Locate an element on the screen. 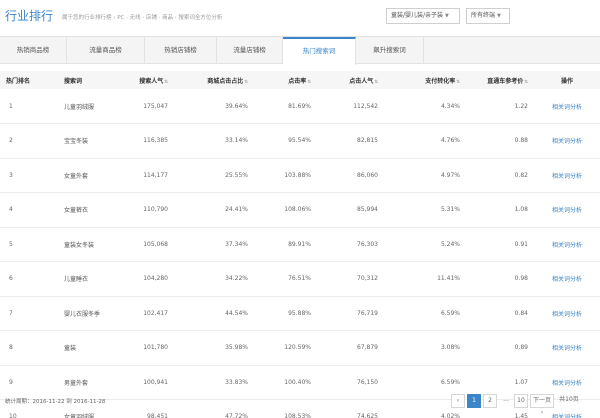 The width and height of the screenshot is (600, 418). col-header-click-rate: 点击率⇅ is located at coordinates (285, 80).